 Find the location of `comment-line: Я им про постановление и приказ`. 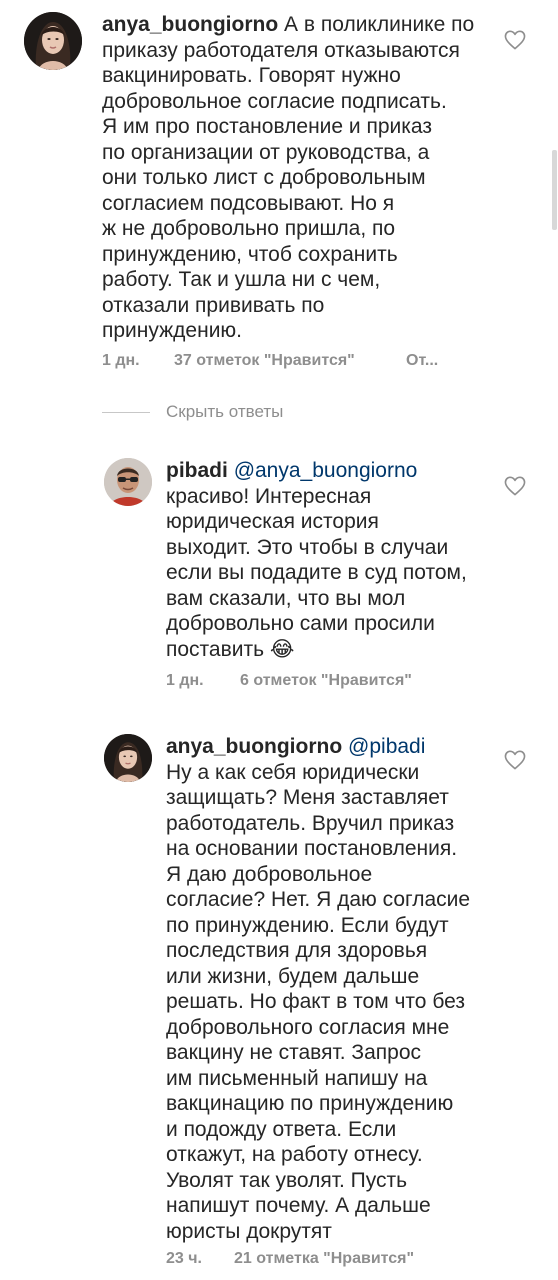

comment-line: Я им про постановление и приказ is located at coordinates (267, 126).